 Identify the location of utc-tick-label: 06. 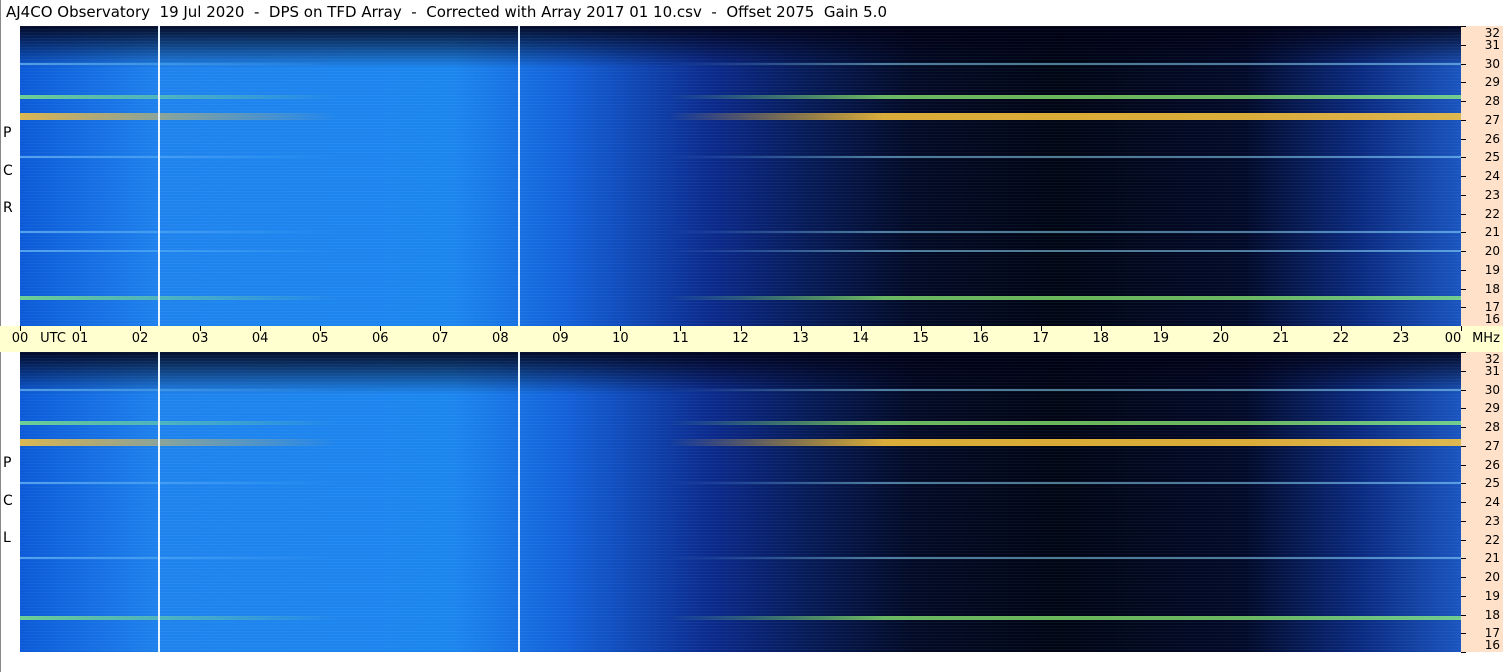
(380, 338).